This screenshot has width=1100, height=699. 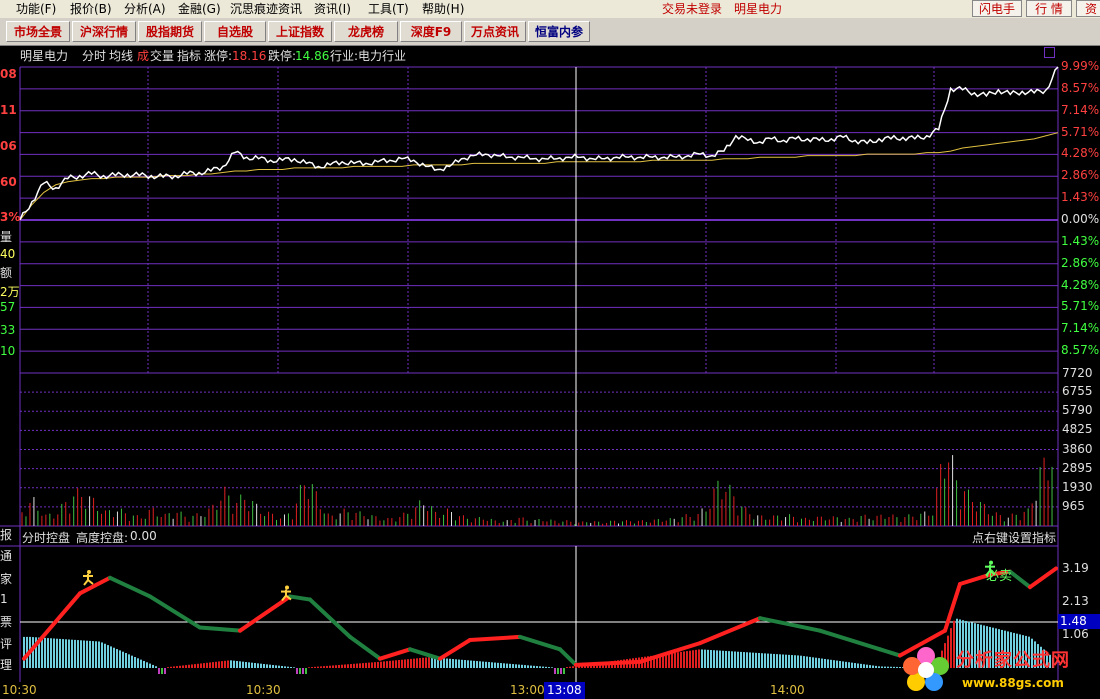 I want to click on menu-item-7: 帮助(H), so click(x=443, y=9).